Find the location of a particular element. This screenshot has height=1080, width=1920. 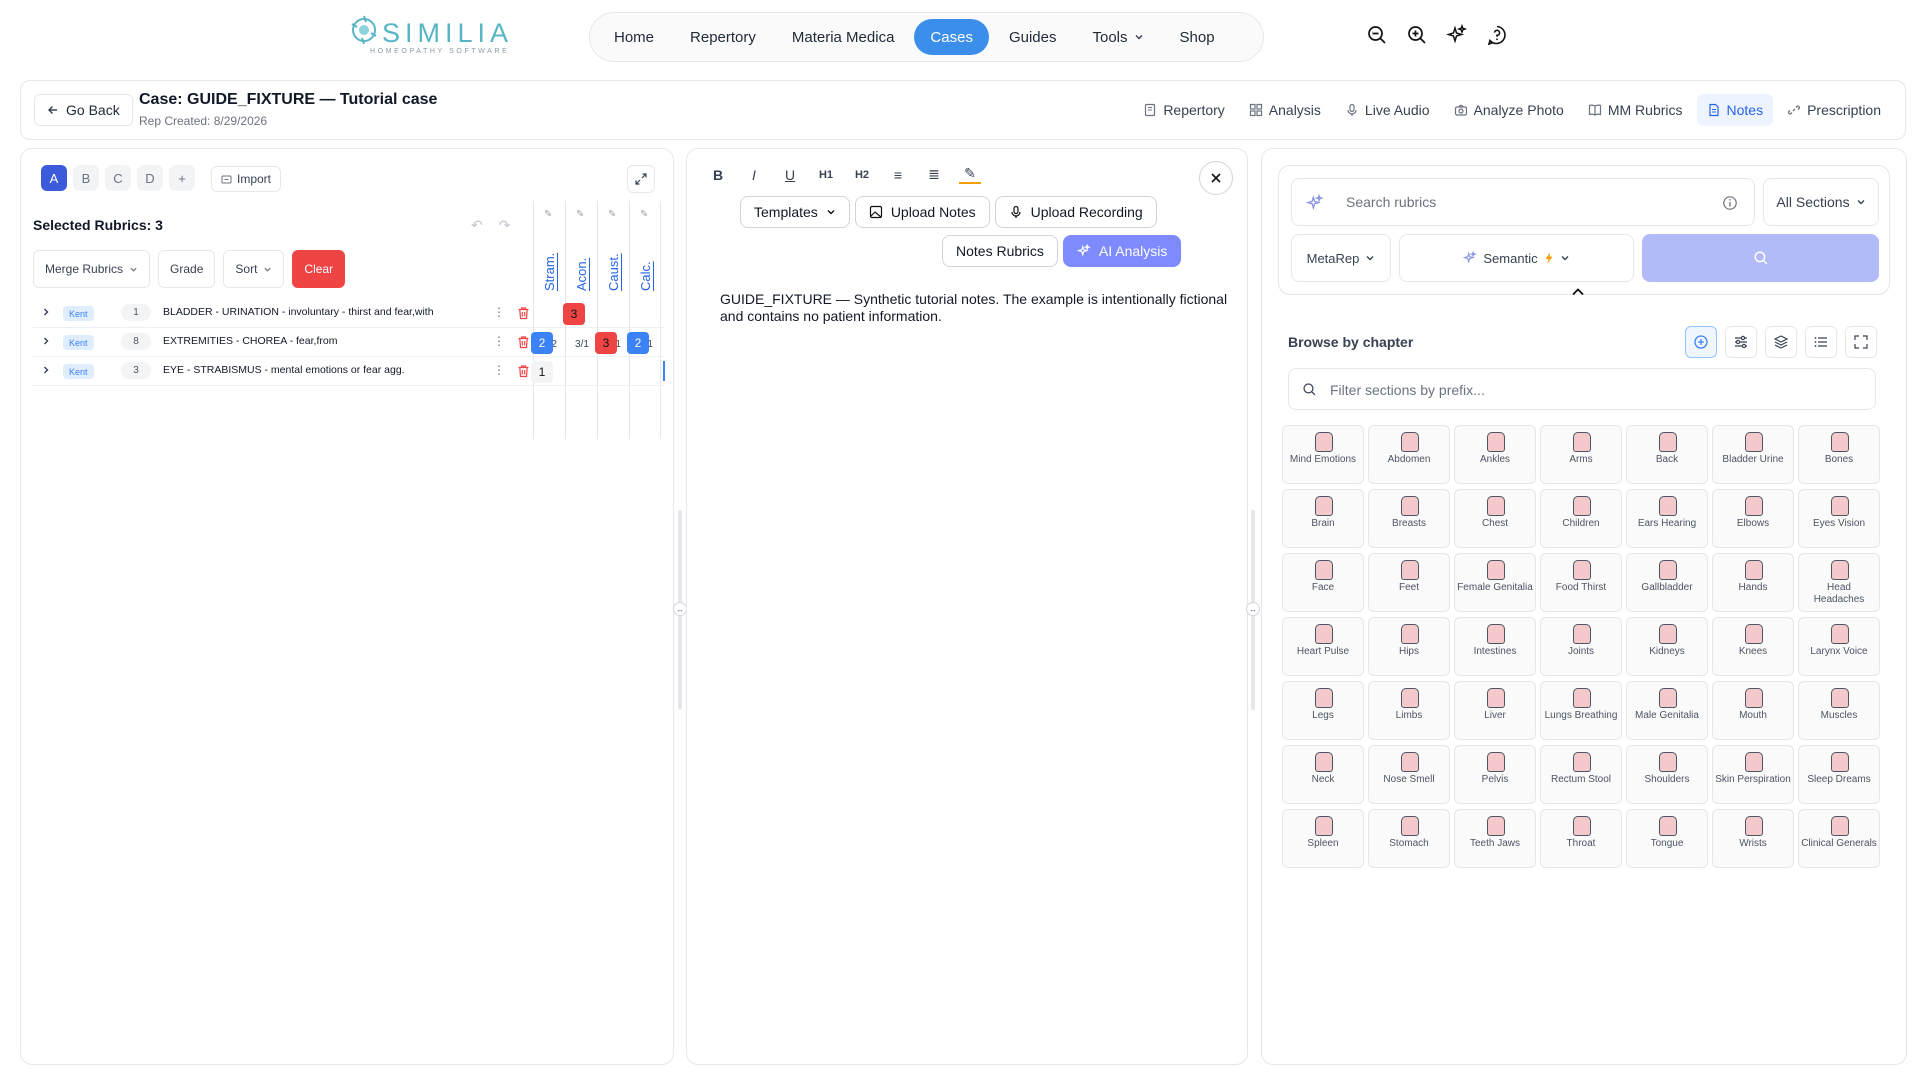

chapter-limbs: Limbs is located at coordinates (1409, 710).